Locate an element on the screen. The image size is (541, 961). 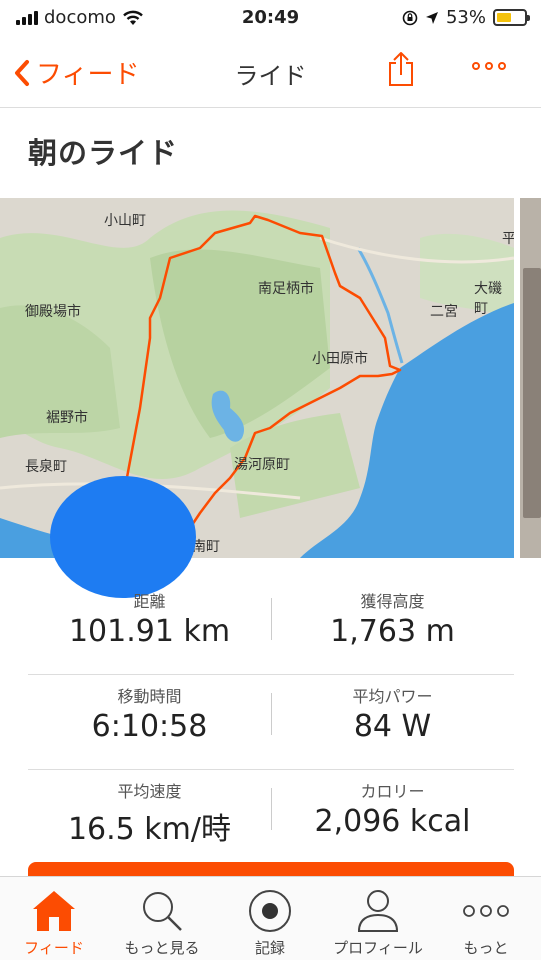
status-right: 53% is located at coordinates (466, 17).